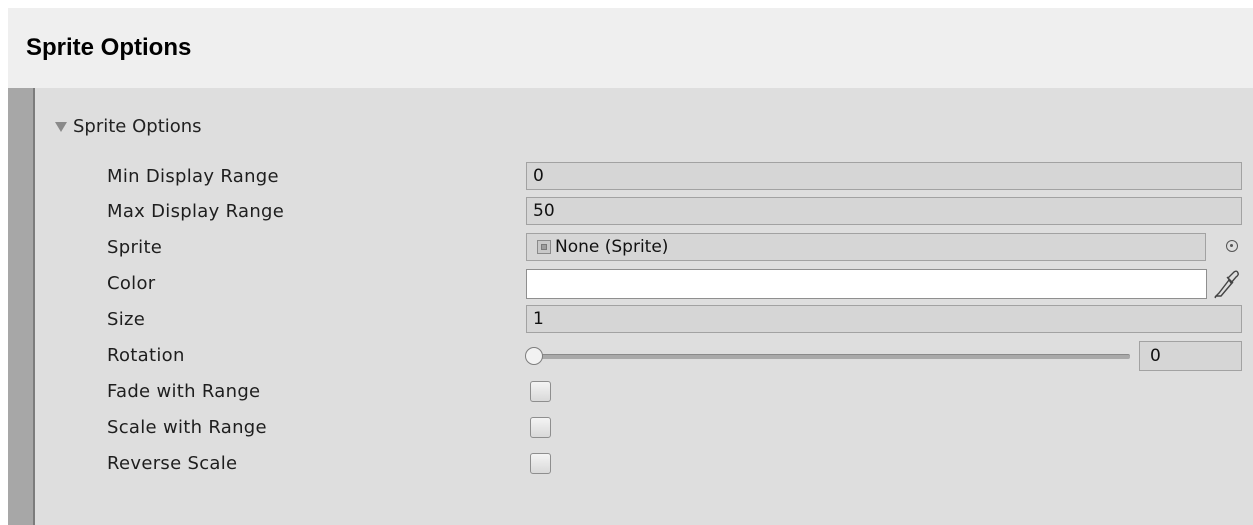 The width and height of the screenshot is (1253, 525). Describe the element at coordinates (1232, 246) in the screenshot. I see `object-picker-icon` at that location.